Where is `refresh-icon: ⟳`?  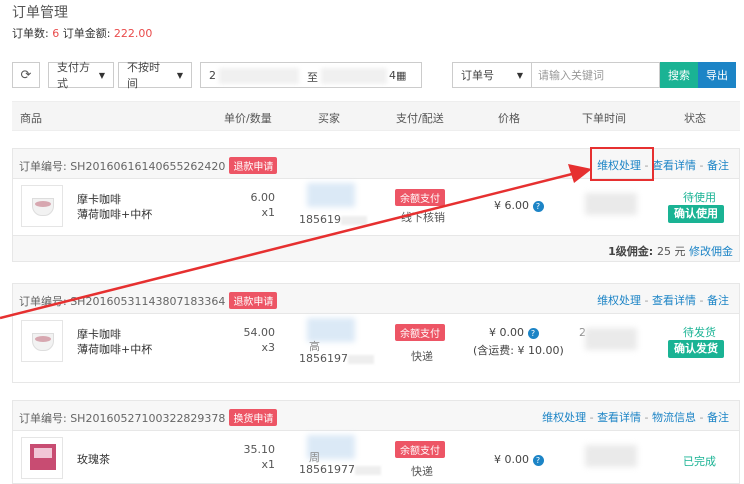 refresh-icon: ⟳ is located at coordinates (26, 75).